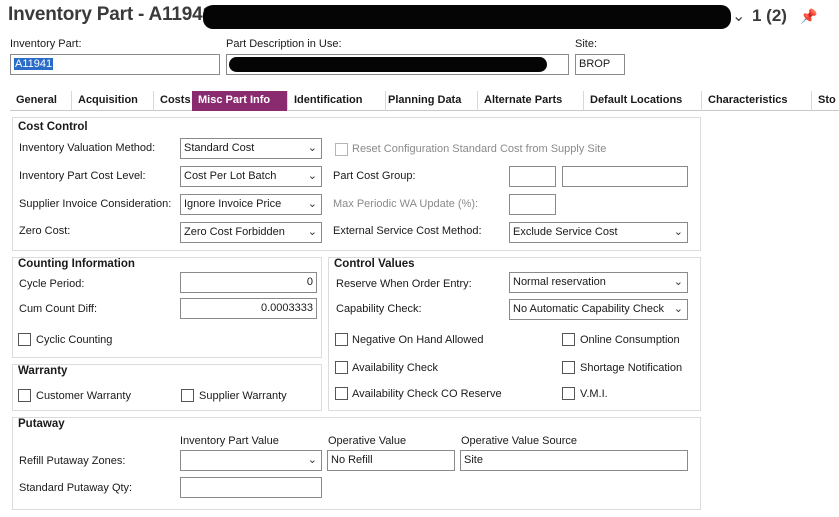 The width and height of the screenshot is (839, 517). I want to click on online-consumption-label: Online Consumption, so click(630, 340).